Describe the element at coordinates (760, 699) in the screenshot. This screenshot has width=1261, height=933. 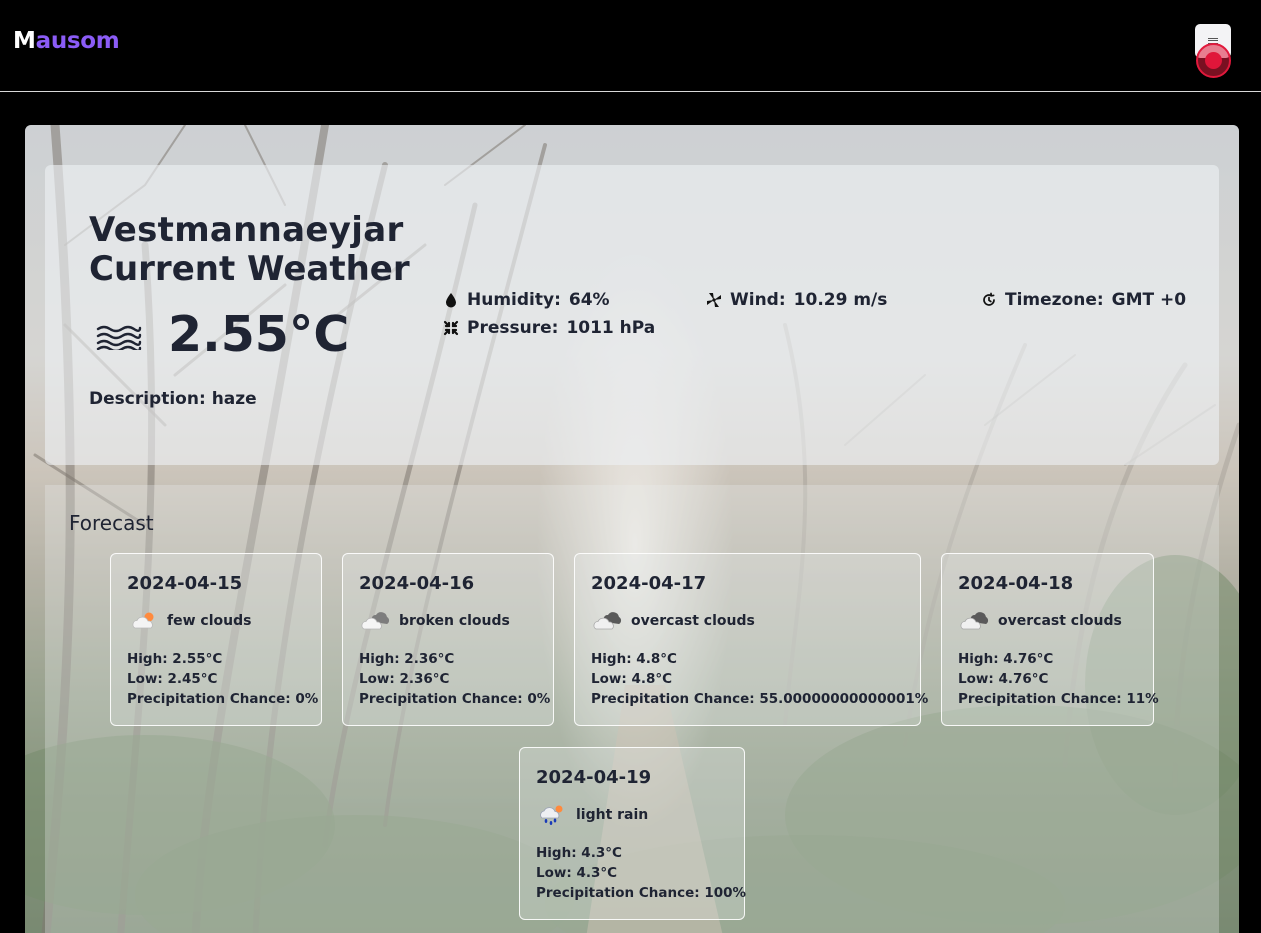
I see `forecast-precipitation: Precipitation Chance: 55.00000000000001%` at that location.